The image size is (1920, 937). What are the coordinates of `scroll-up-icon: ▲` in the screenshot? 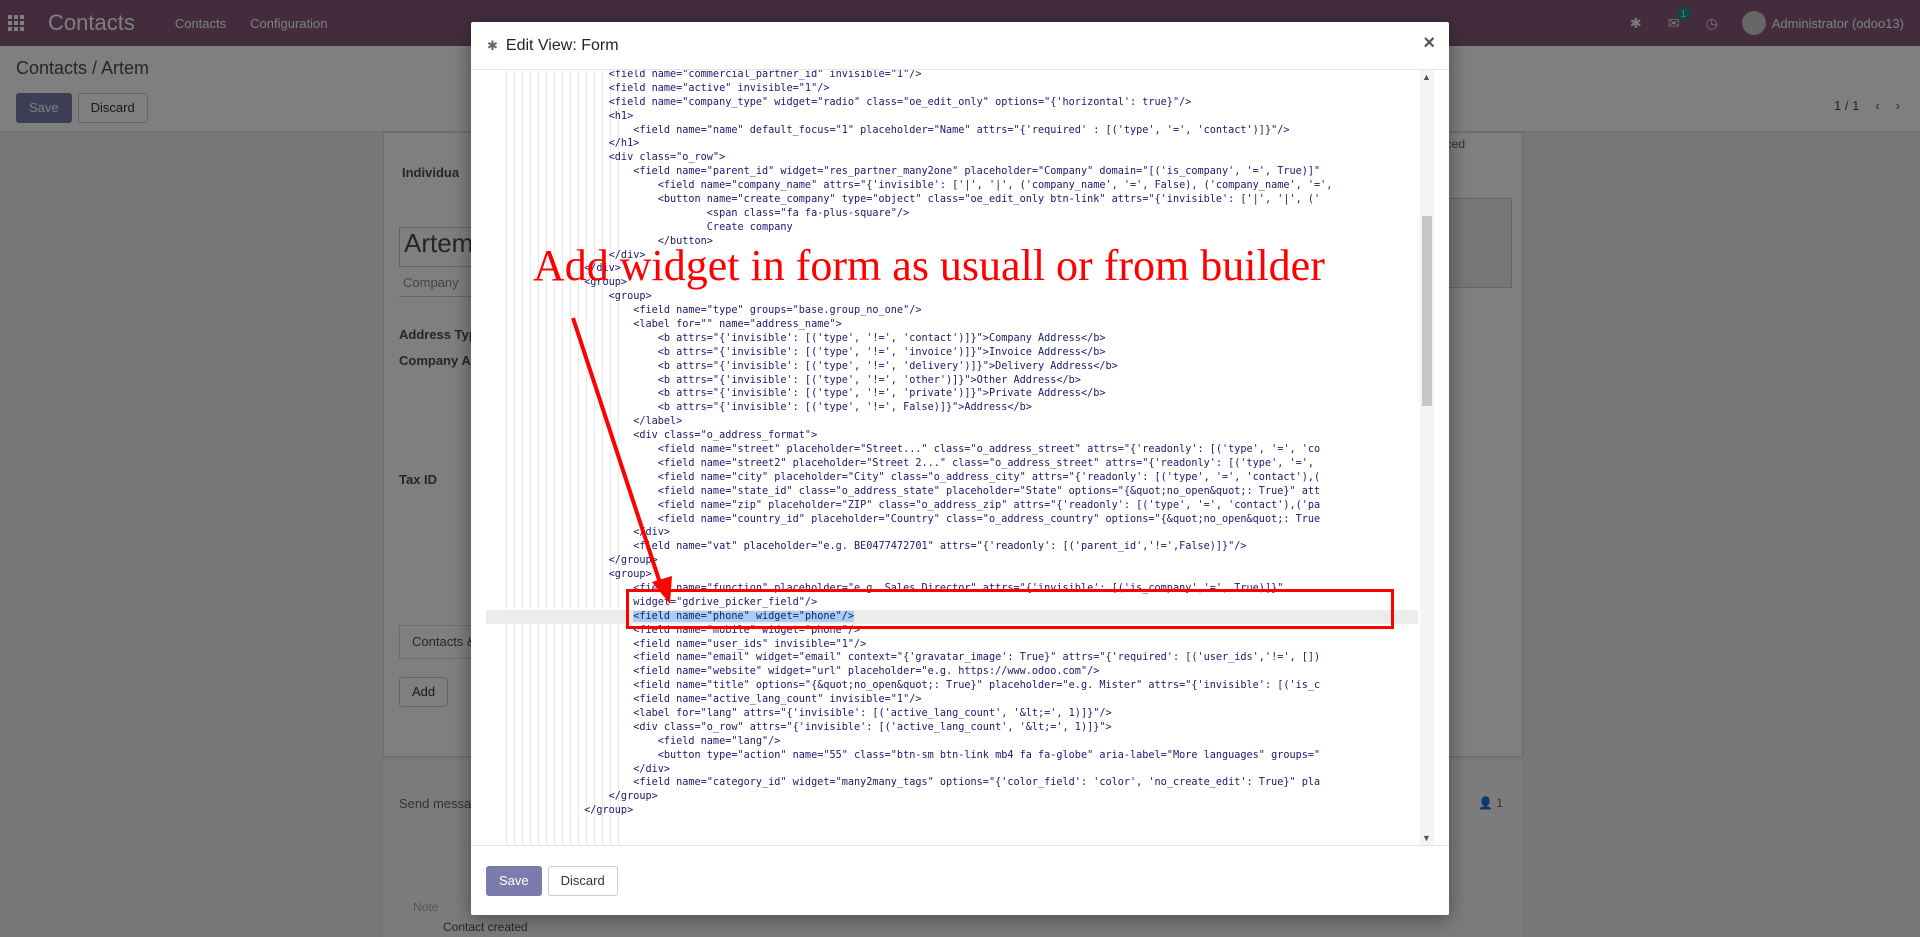 It's located at (1426, 77).